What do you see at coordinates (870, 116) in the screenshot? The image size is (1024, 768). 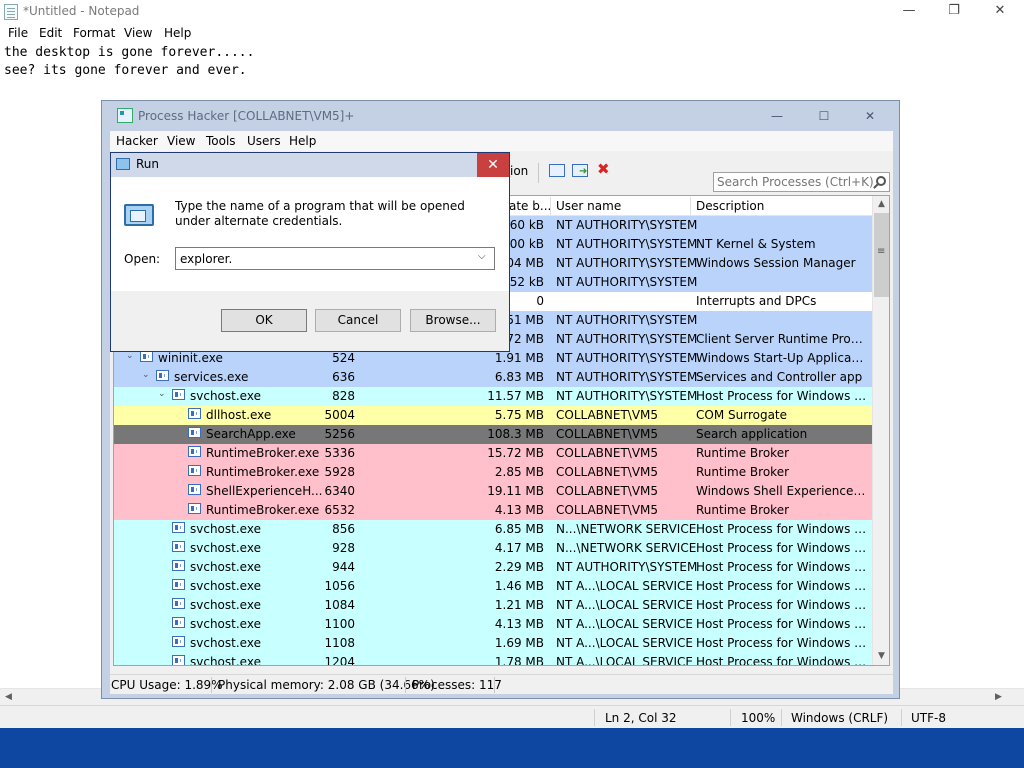 I see `ph-close-button: ✕` at bounding box center [870, 116].